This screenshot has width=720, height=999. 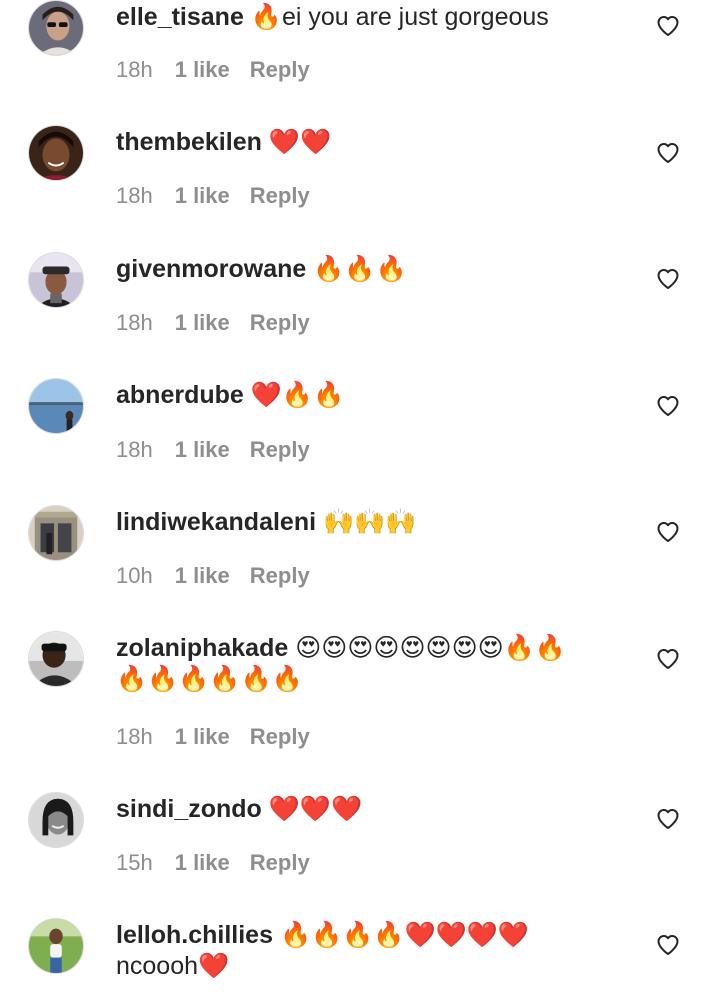 I want to click on comment-body: zolaniphakade 😍😍😍😍😍😍😍😍🔥🔥 🔥🔥🔥🔥🔥🔥, so click(x=376, y=664).